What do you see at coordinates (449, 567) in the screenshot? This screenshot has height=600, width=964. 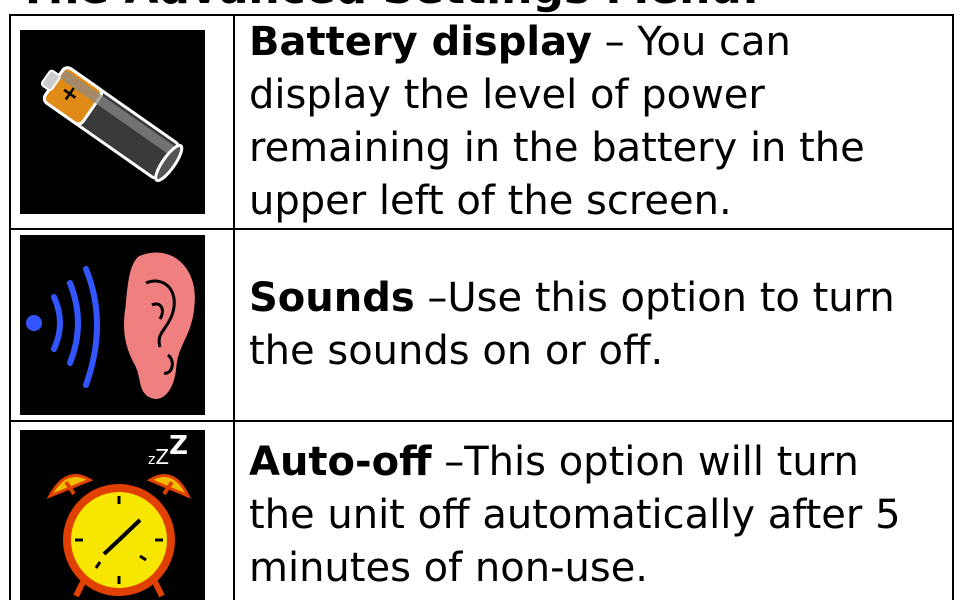 I see `description-text: minutes of non-use.` at bounding box center [449, 567].